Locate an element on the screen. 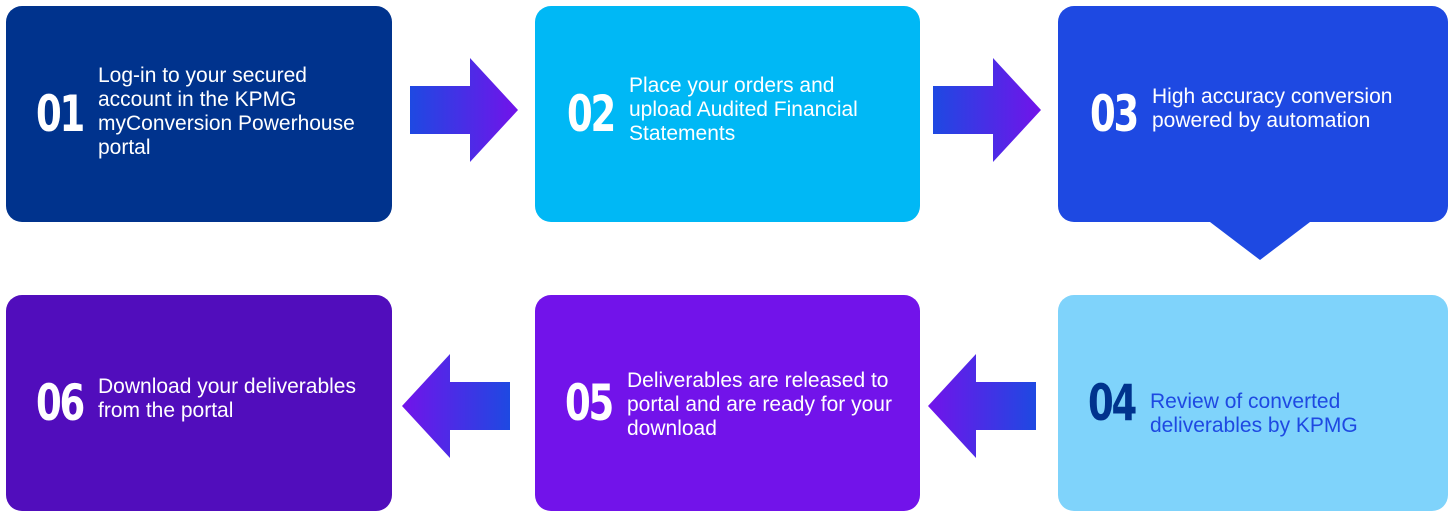 This screenshot has height=511, width=1454. step-text: Review of converted deliverables by KPMG is located at coordinates (1254, 413).